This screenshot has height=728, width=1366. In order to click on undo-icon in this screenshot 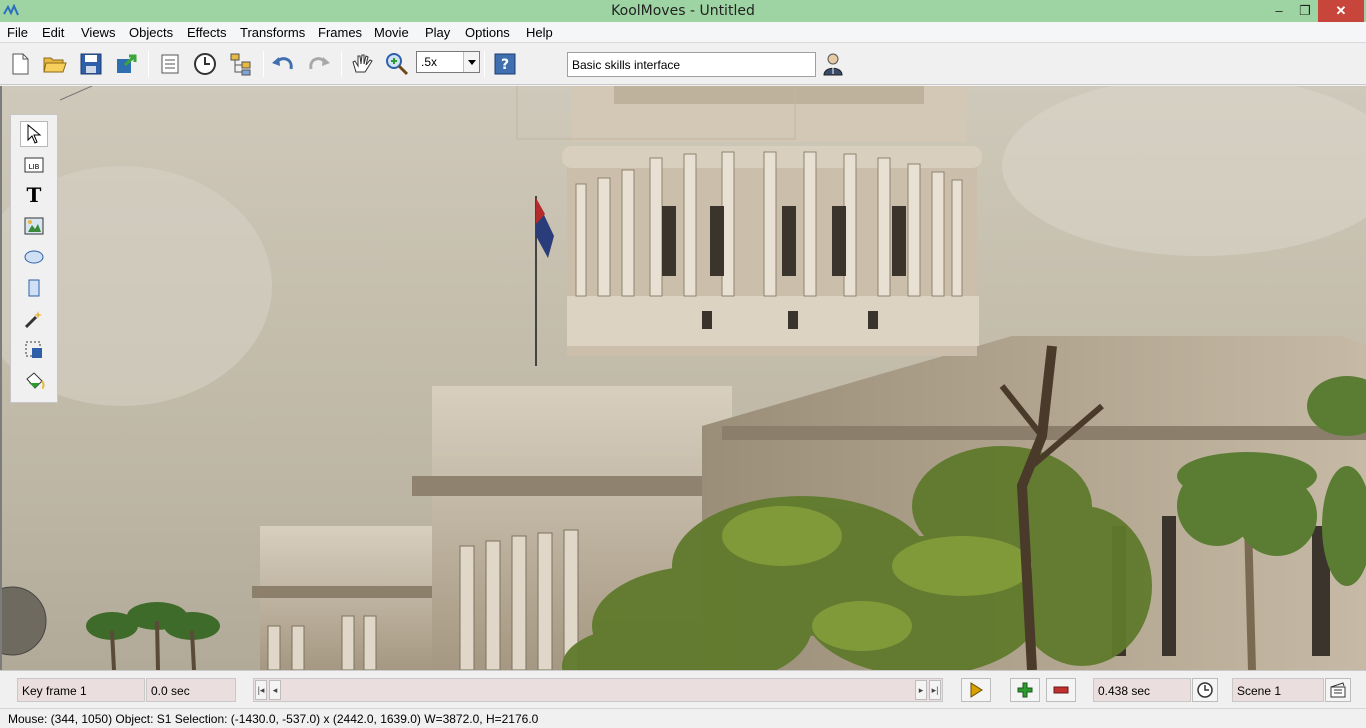, I will do `click(283, 64)`.